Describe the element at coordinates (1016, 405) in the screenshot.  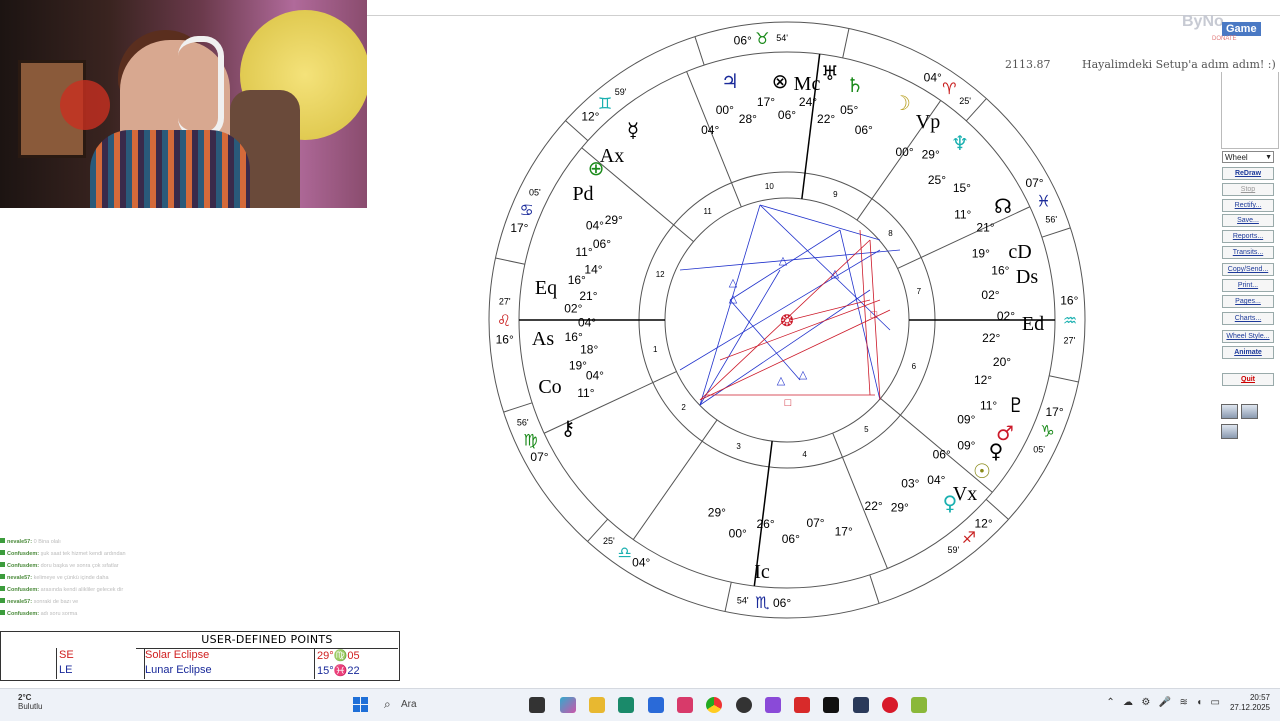
I see `pluto-icon: ♇` at that location.